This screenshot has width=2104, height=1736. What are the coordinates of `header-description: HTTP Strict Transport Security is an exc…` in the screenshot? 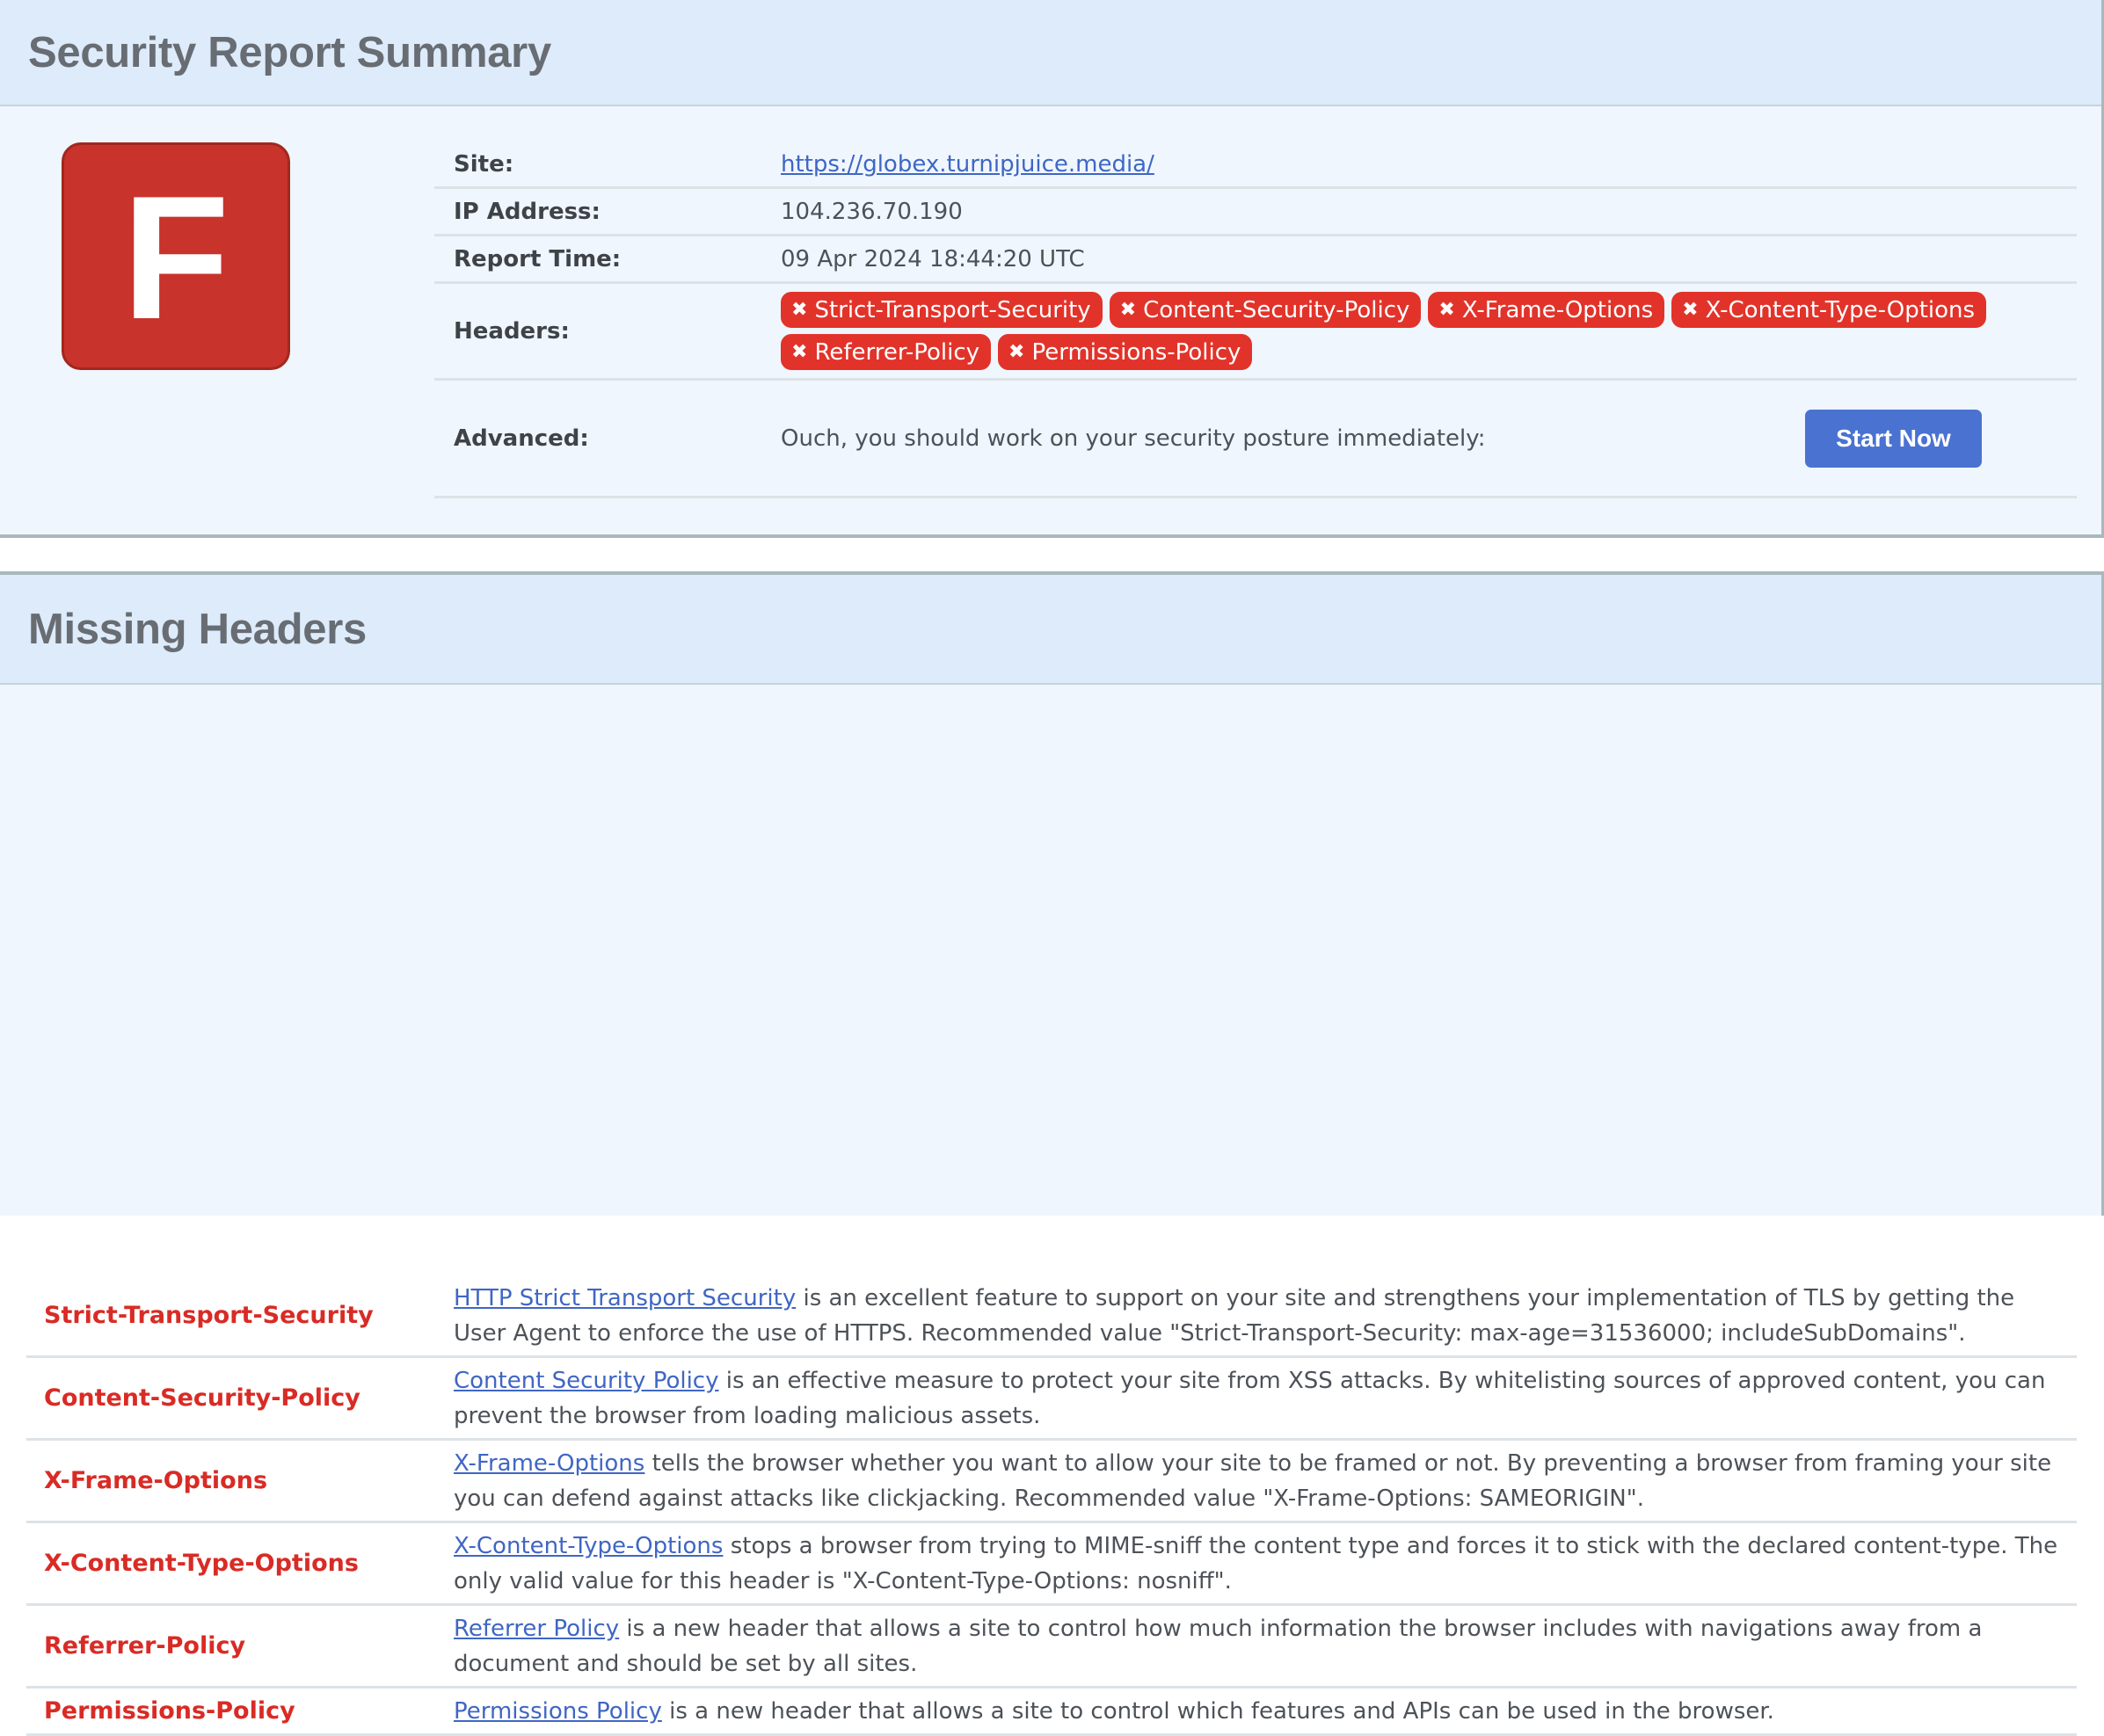 It's located at (1265, 1316).